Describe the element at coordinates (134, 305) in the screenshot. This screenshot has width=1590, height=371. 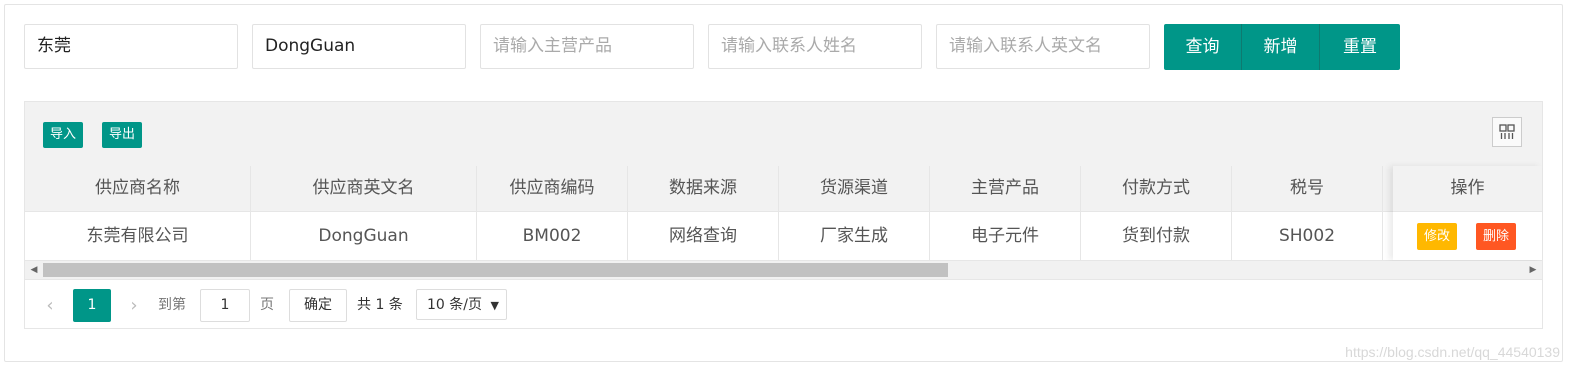
I see `next-page-icon: ›` at that location.